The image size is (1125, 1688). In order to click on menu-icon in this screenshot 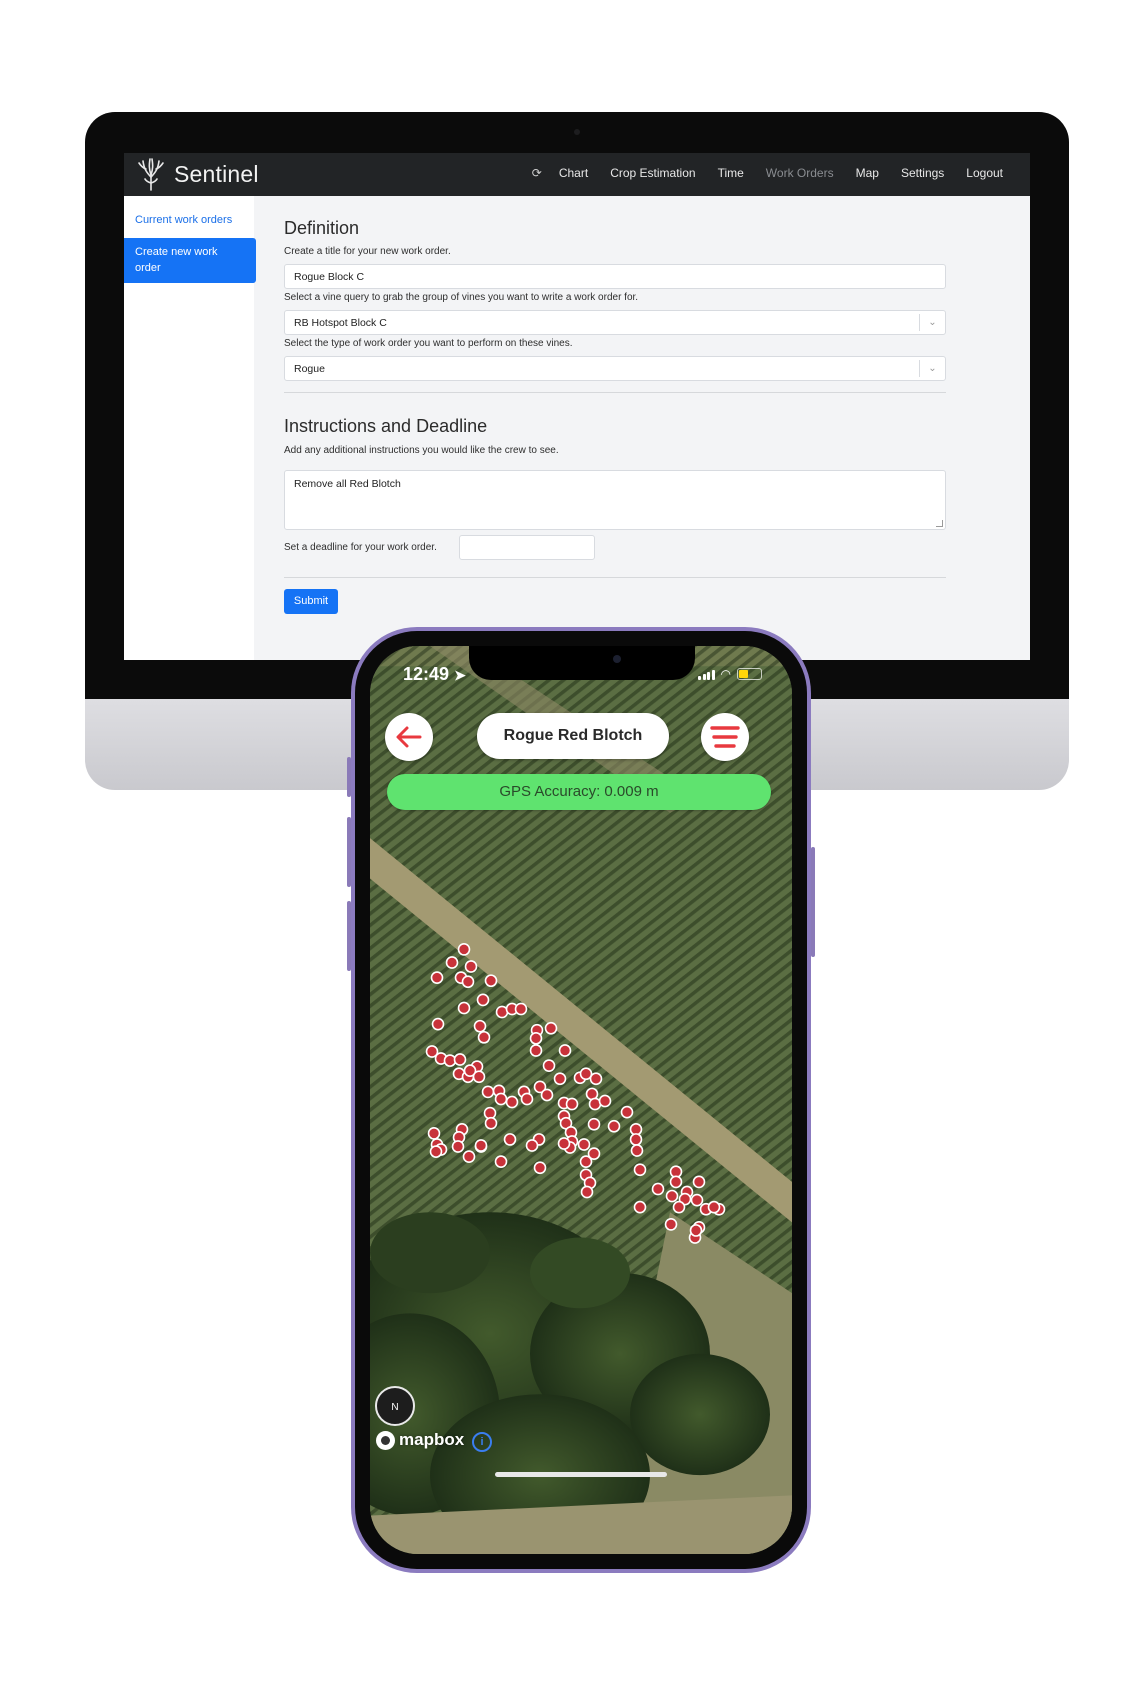, I will do `click(725, 737)`.